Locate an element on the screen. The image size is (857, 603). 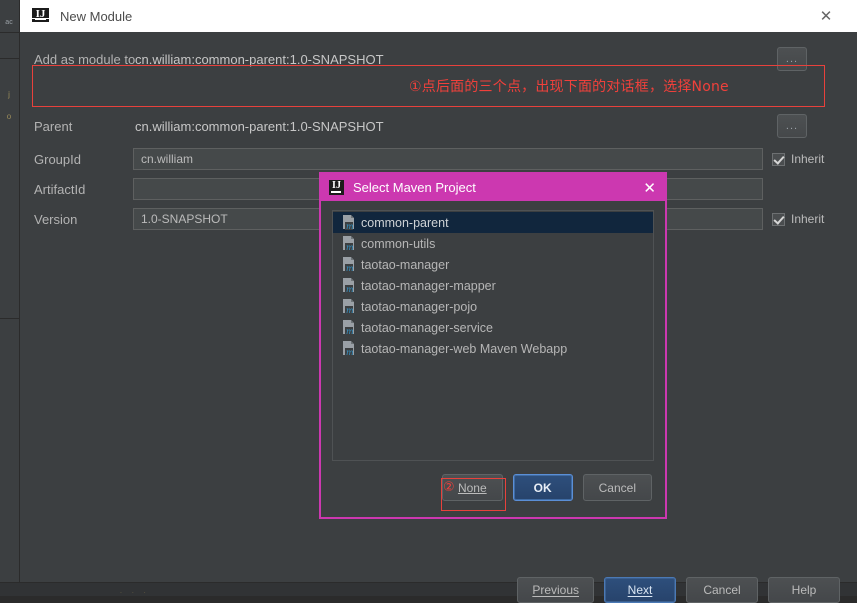
maven-project-label: taotao-manager-mapper is located at coordinates (428, 286).